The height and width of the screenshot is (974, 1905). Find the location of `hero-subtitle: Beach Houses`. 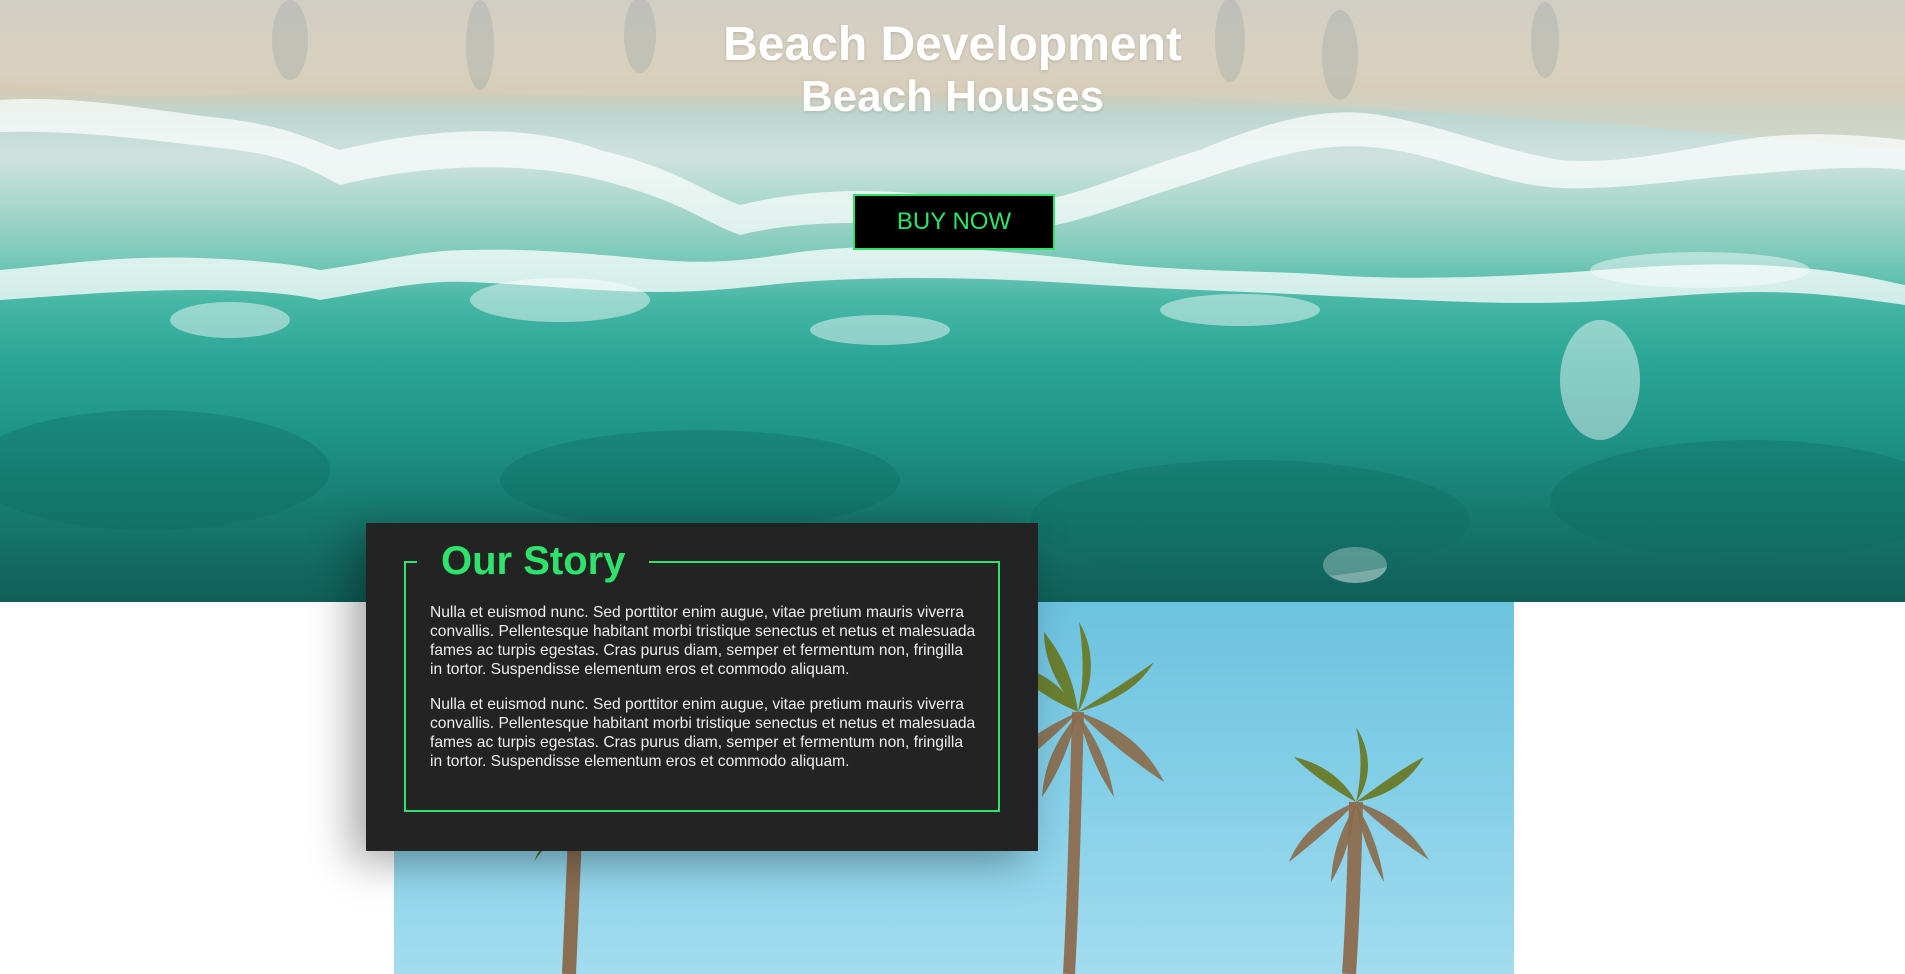

hero-subtitle: Beach Houses is located at coordinates (952, 96).